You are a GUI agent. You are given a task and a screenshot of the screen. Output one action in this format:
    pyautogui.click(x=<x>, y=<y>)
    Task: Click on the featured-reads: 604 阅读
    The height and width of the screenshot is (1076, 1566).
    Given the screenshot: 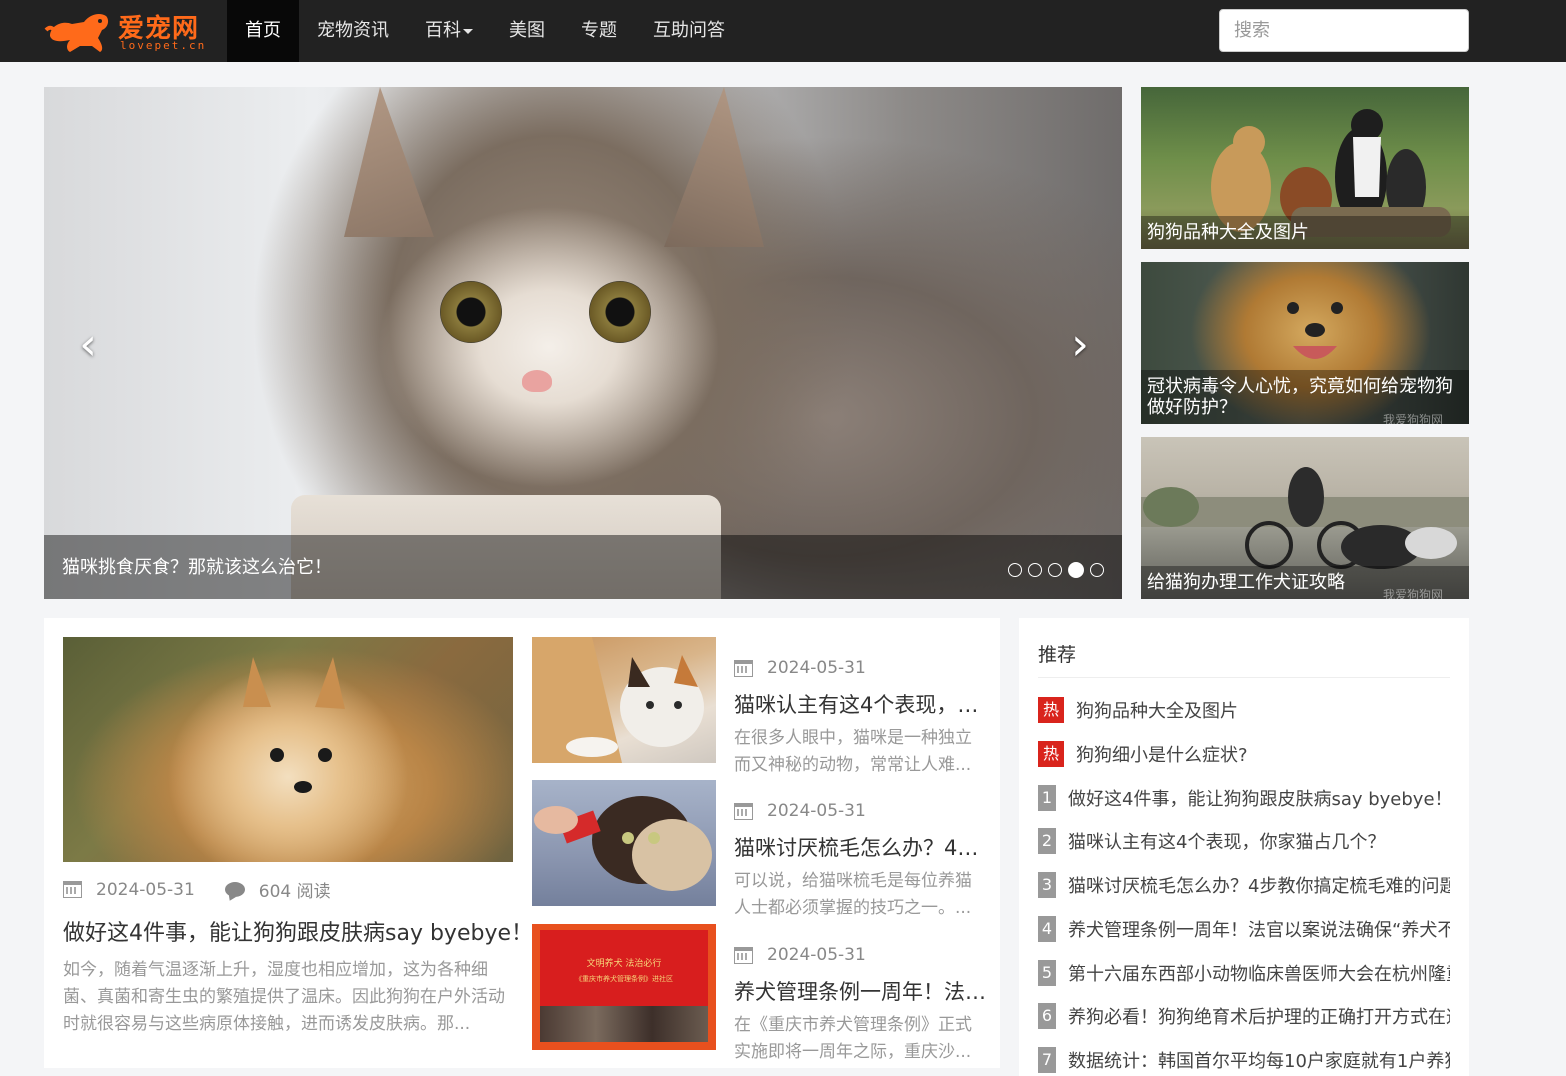 What is the action you would take?
    pyautogui.click(x=294, y=892)
    